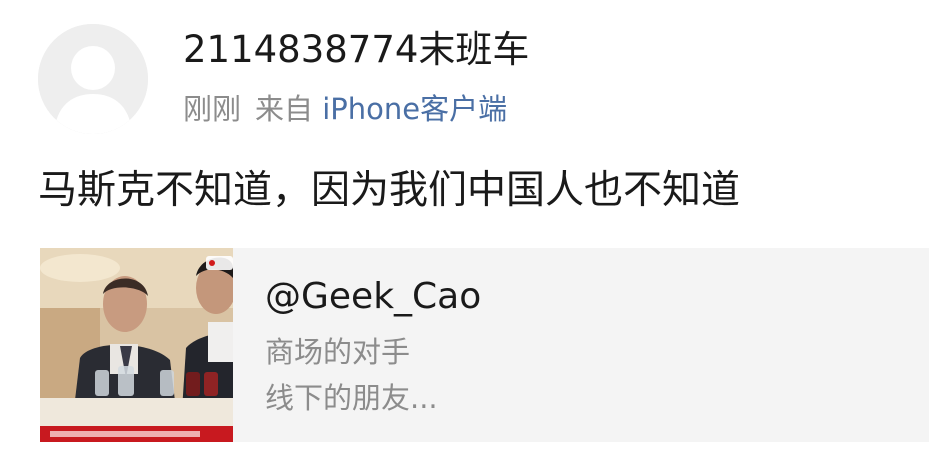 The height and width of the screenshot is (476, 929). What do you see at coordinates (338, 352) in the screenshot?
I see `repost-text-line: 商场的对手` at bounding box center [338, 352].